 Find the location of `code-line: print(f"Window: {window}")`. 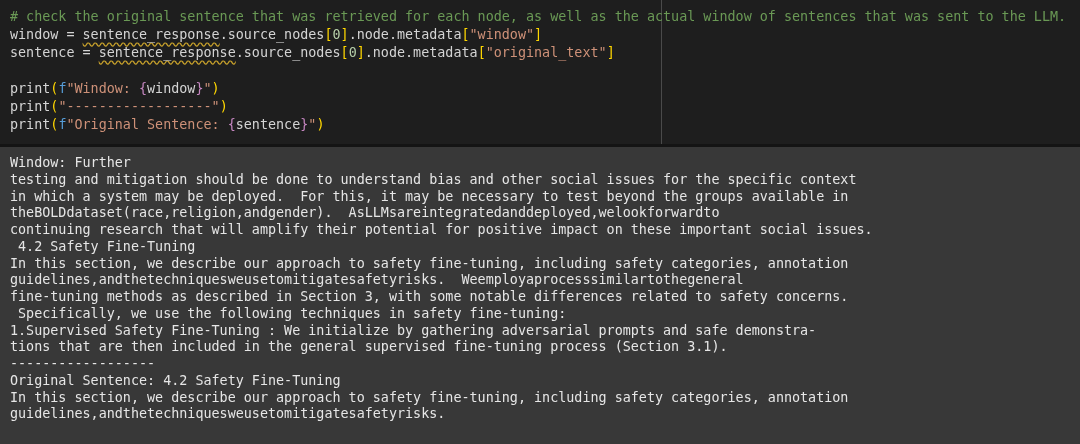

code-line: print(f"Window: {window}") is located at coordinates (115, 89).